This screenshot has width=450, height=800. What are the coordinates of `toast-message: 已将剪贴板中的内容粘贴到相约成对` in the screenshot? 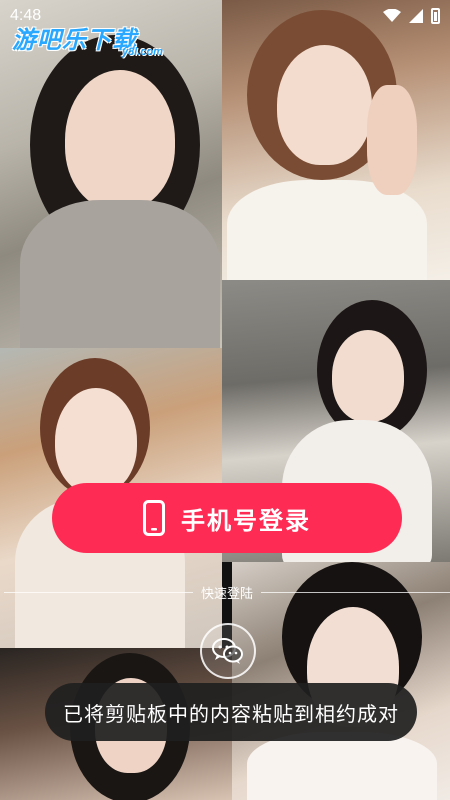 It's located at (231, 713).